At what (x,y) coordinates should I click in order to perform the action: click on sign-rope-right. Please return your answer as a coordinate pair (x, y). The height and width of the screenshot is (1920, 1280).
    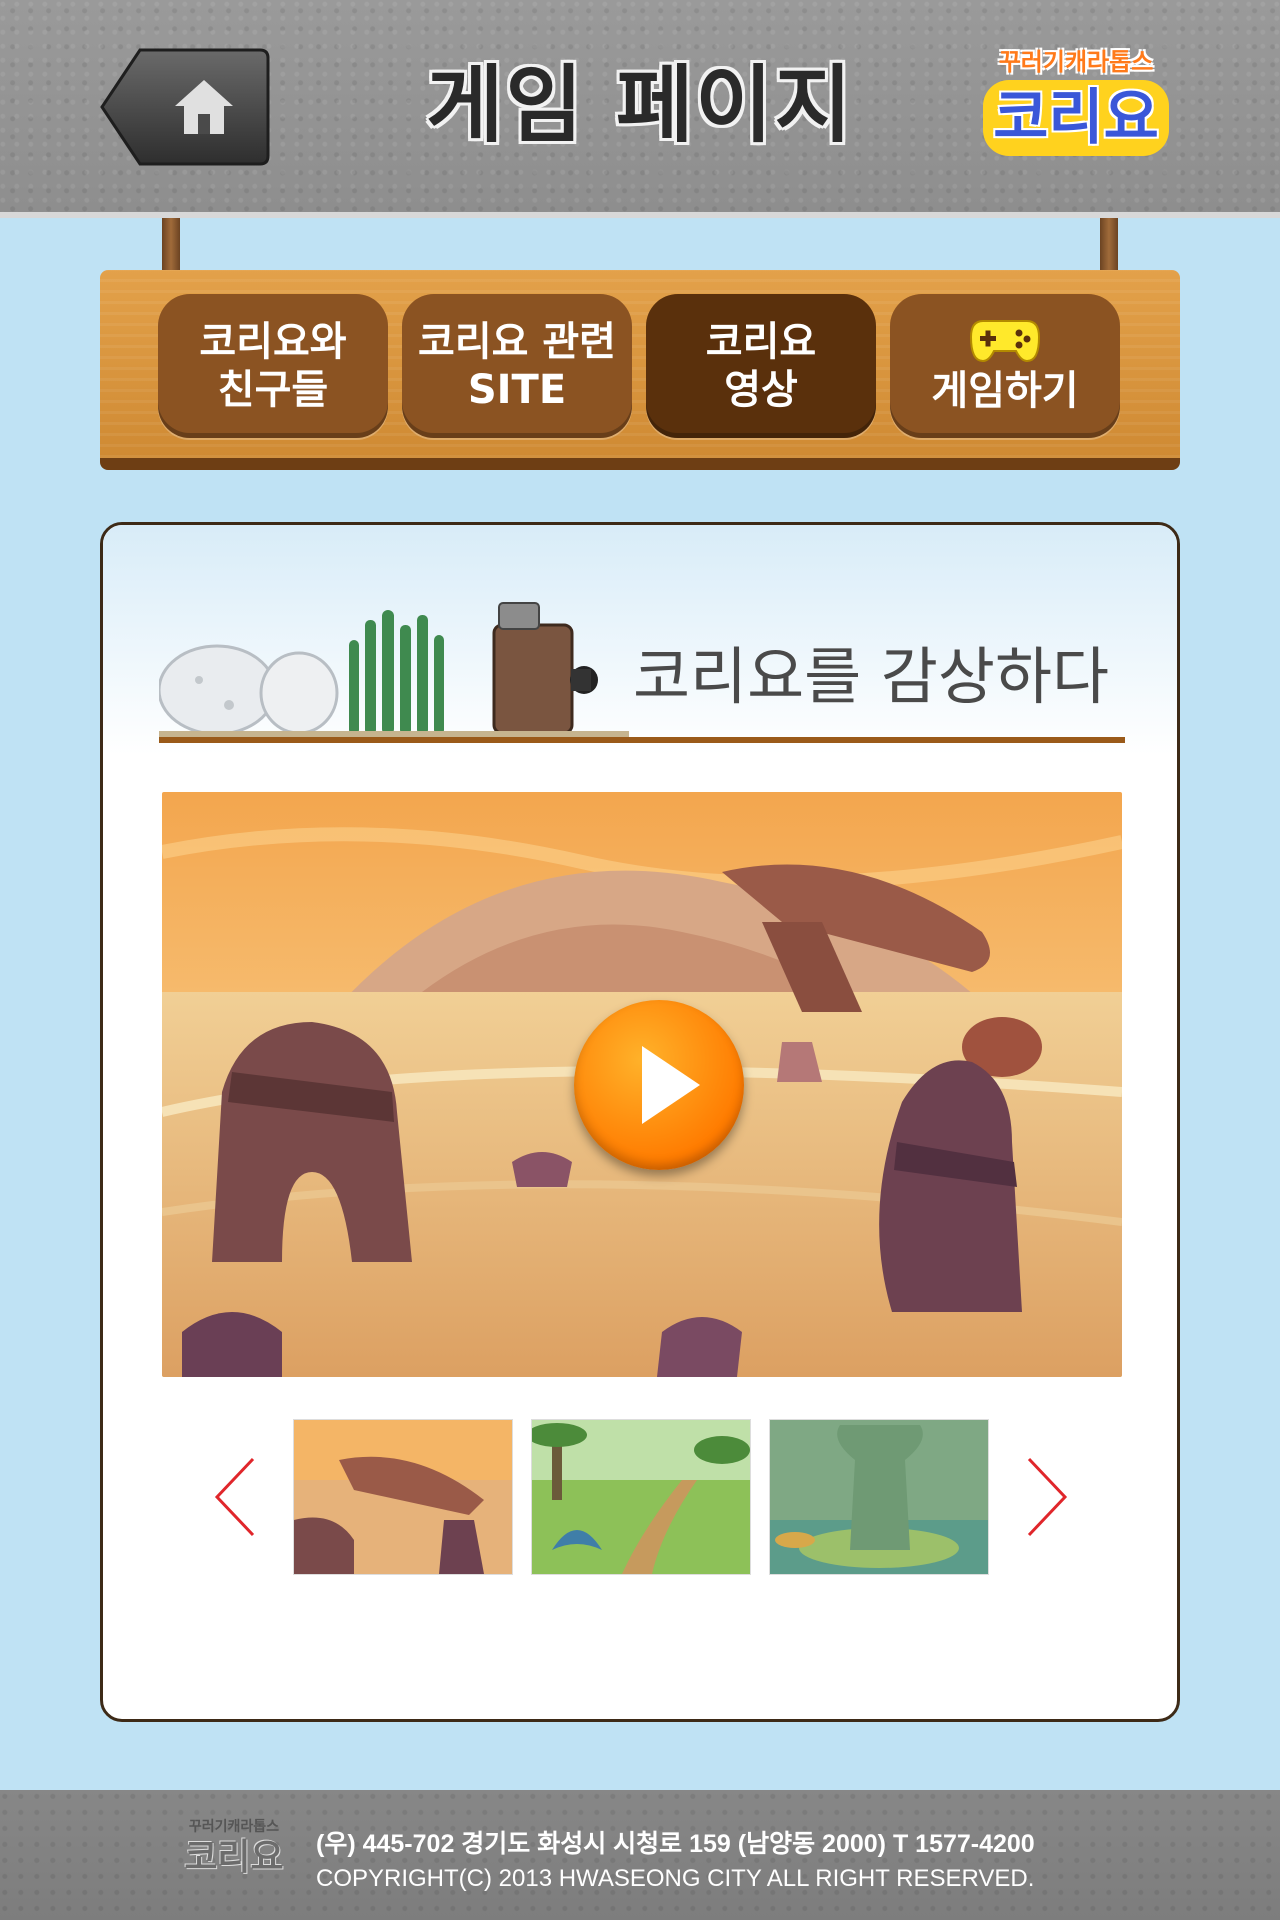
    Looking at the image, I should click on (1109, 248).